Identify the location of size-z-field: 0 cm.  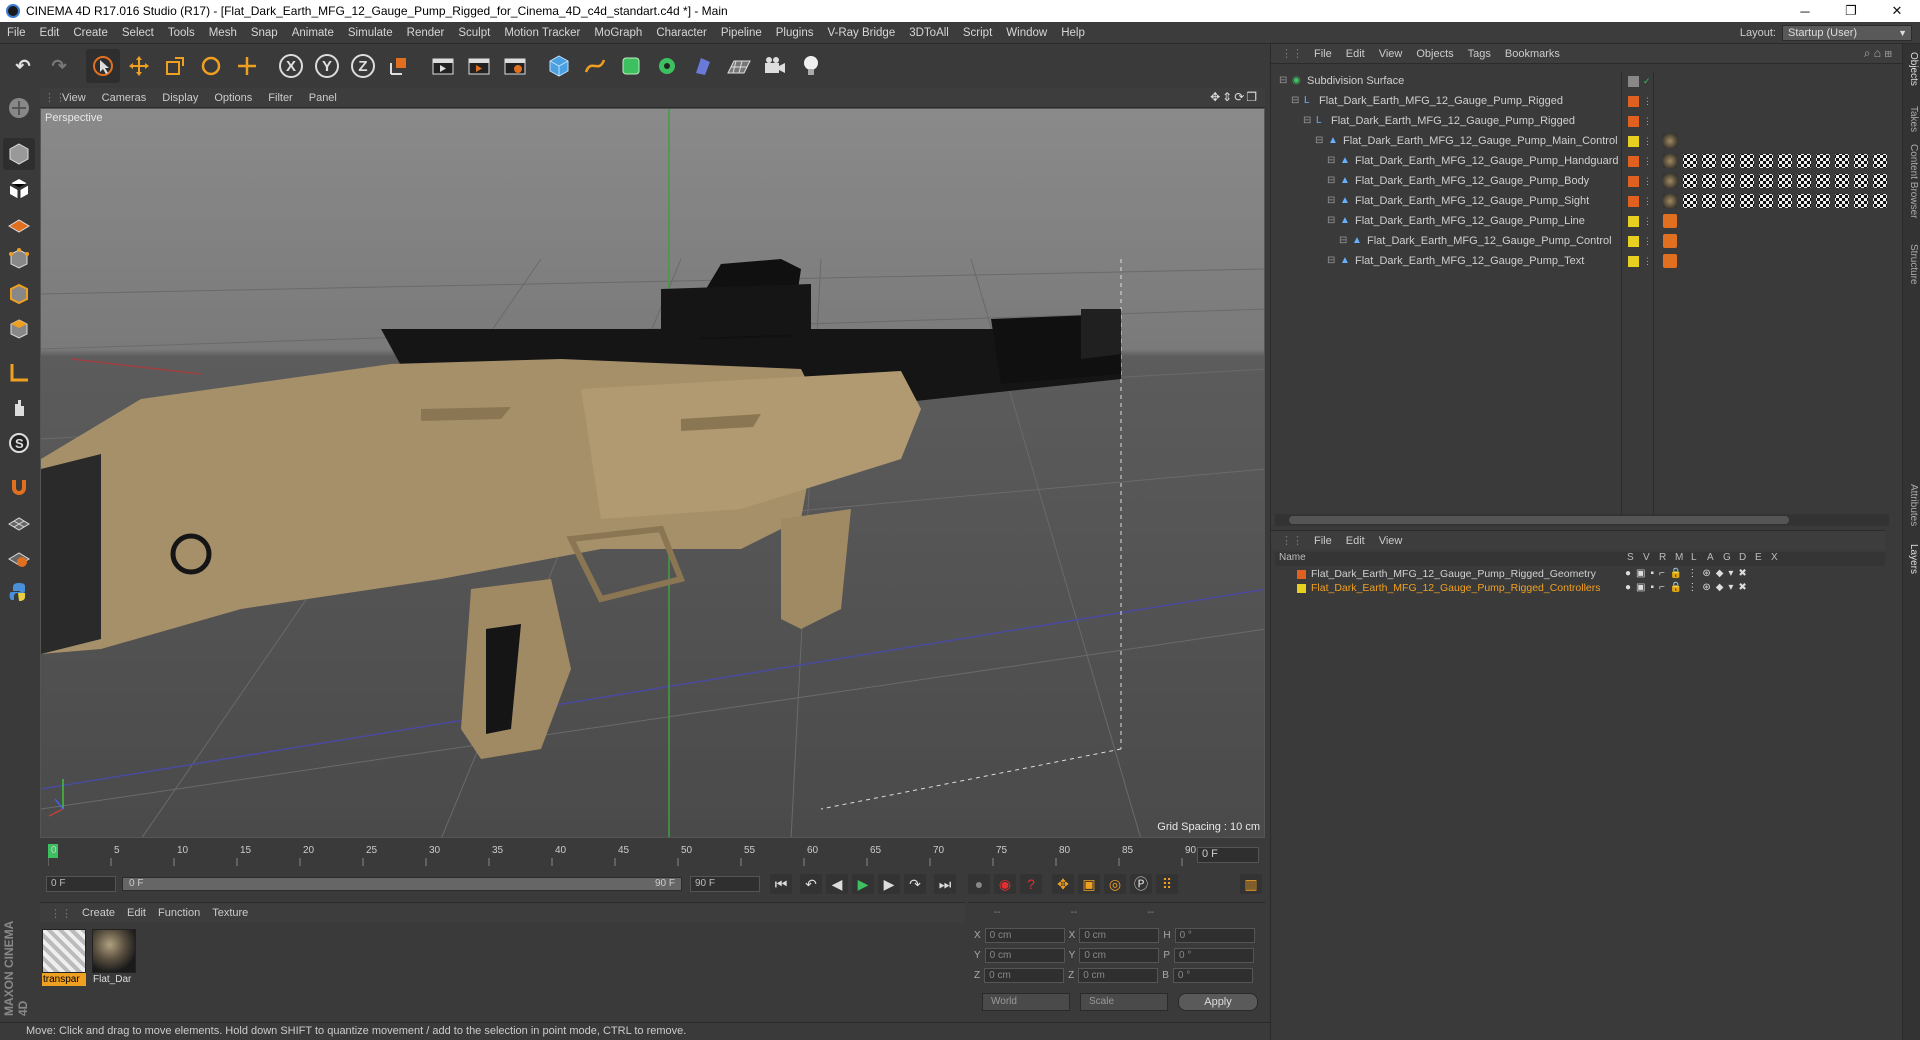
(1118, 975).